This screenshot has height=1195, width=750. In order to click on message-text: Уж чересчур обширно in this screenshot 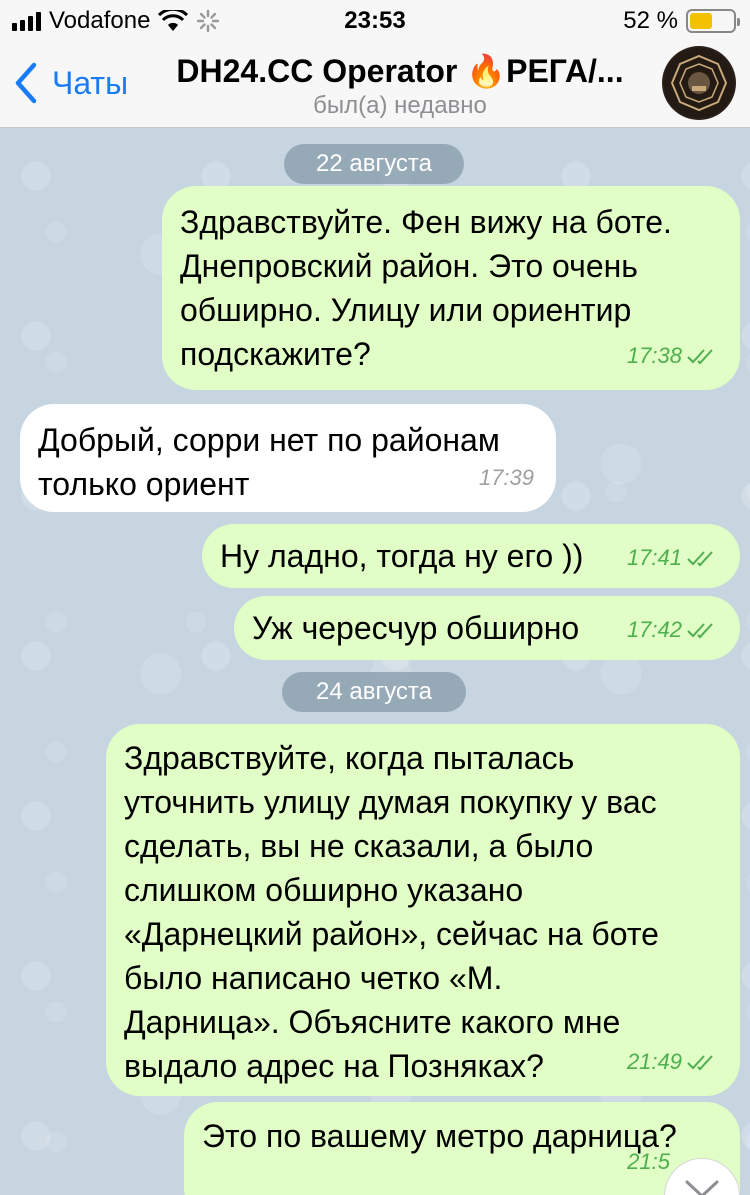, I will do `click(416, 628)`.